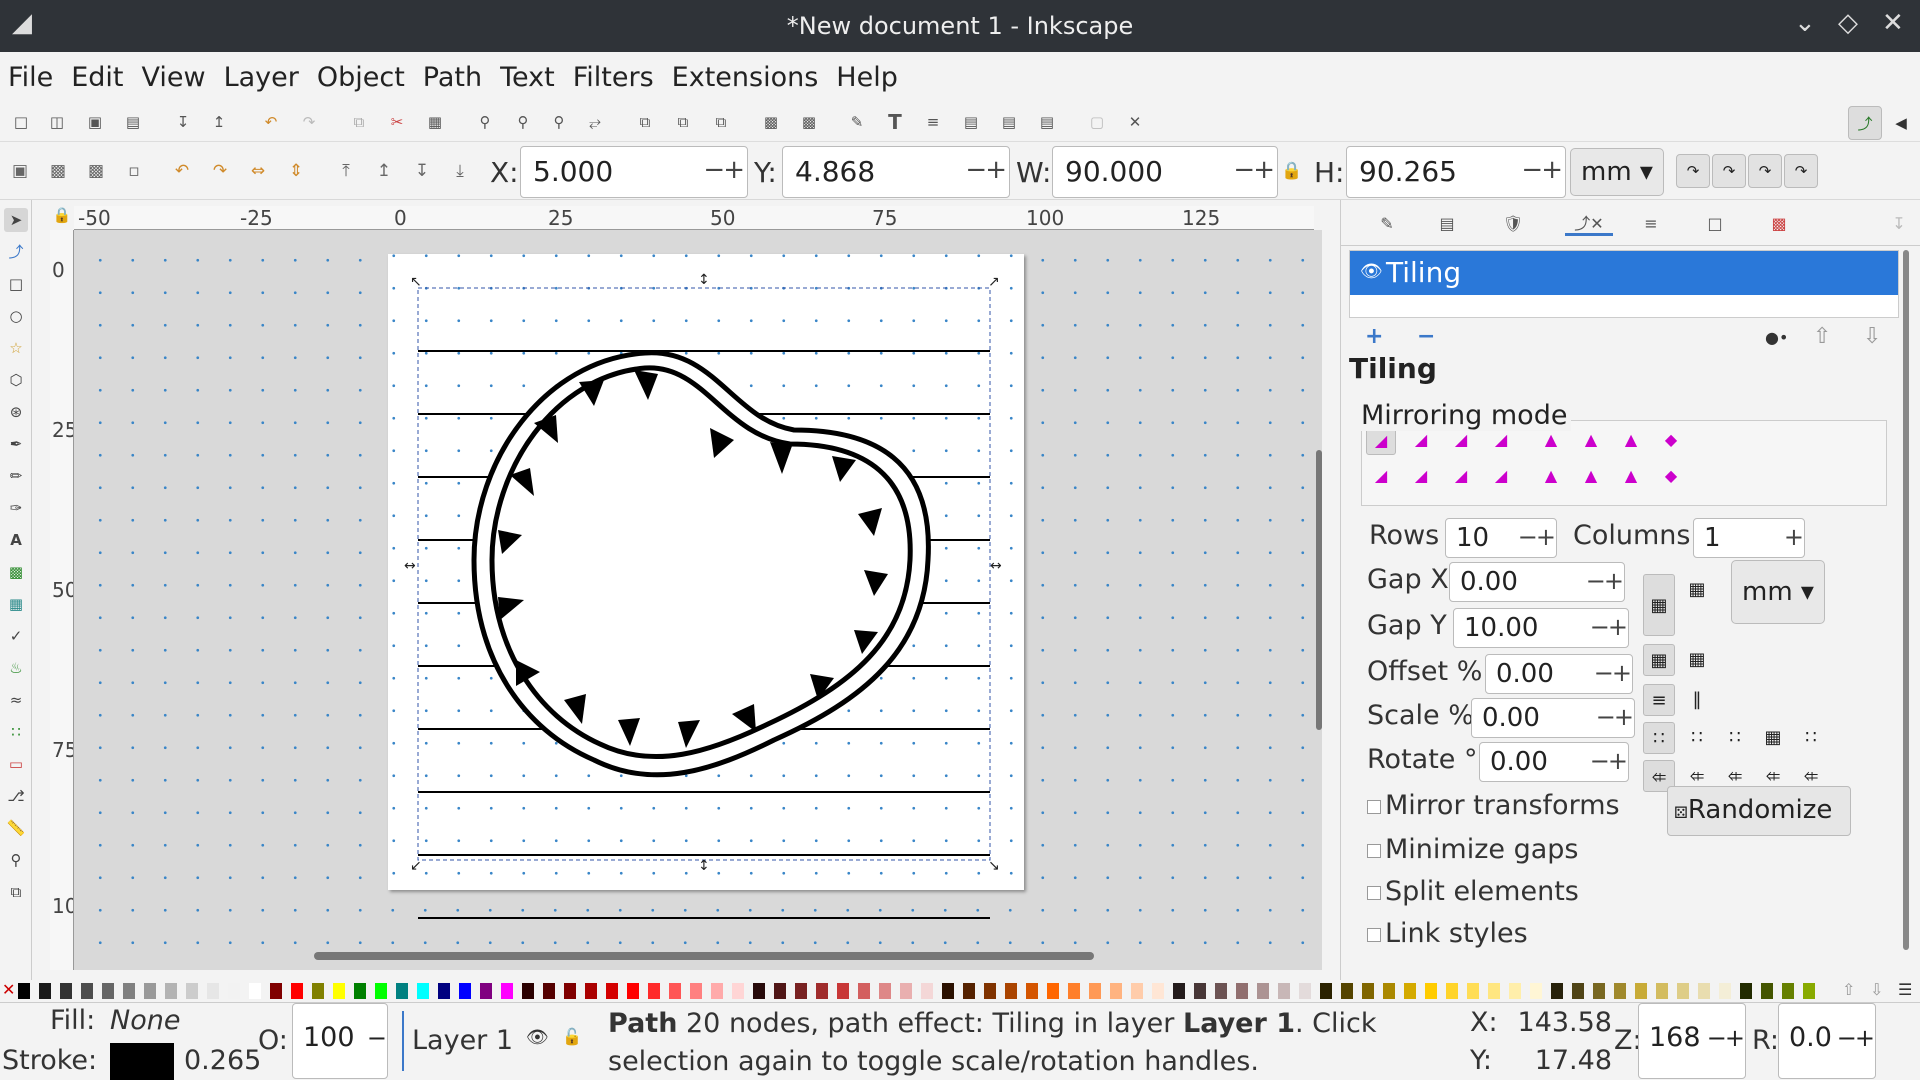 The height and width of the screenshot is (1080, 1920). Describe the element at coordinates (704, 866) in the screenshot. I see `handle-bottom-icon: ↕` at that location.